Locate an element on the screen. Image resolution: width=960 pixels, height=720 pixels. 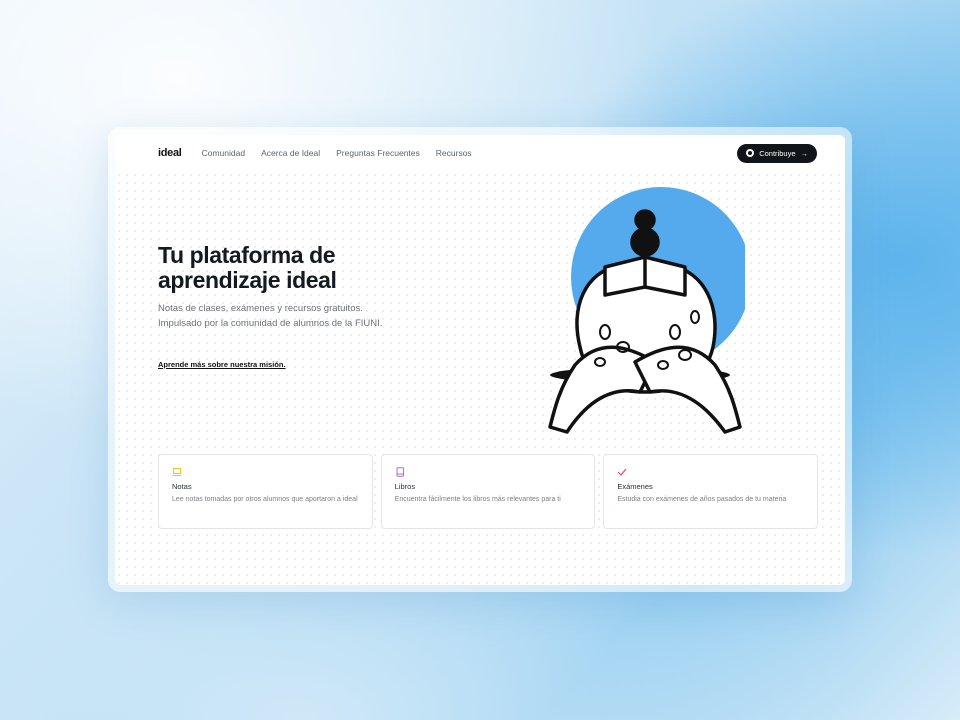
mission-link: Aprende más sobre nuestra misión. is located at coordinates (222, 364).